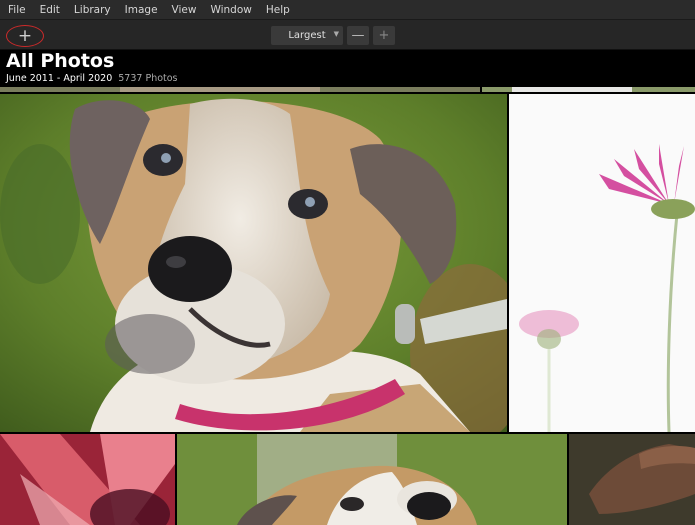 Image resolution: width=695 pixels, height=525 pixels. What do you see at coordinates (632, 479) in the screenshot?
I see `photo-thumbnail-hand` at bounding box center [632, 479].